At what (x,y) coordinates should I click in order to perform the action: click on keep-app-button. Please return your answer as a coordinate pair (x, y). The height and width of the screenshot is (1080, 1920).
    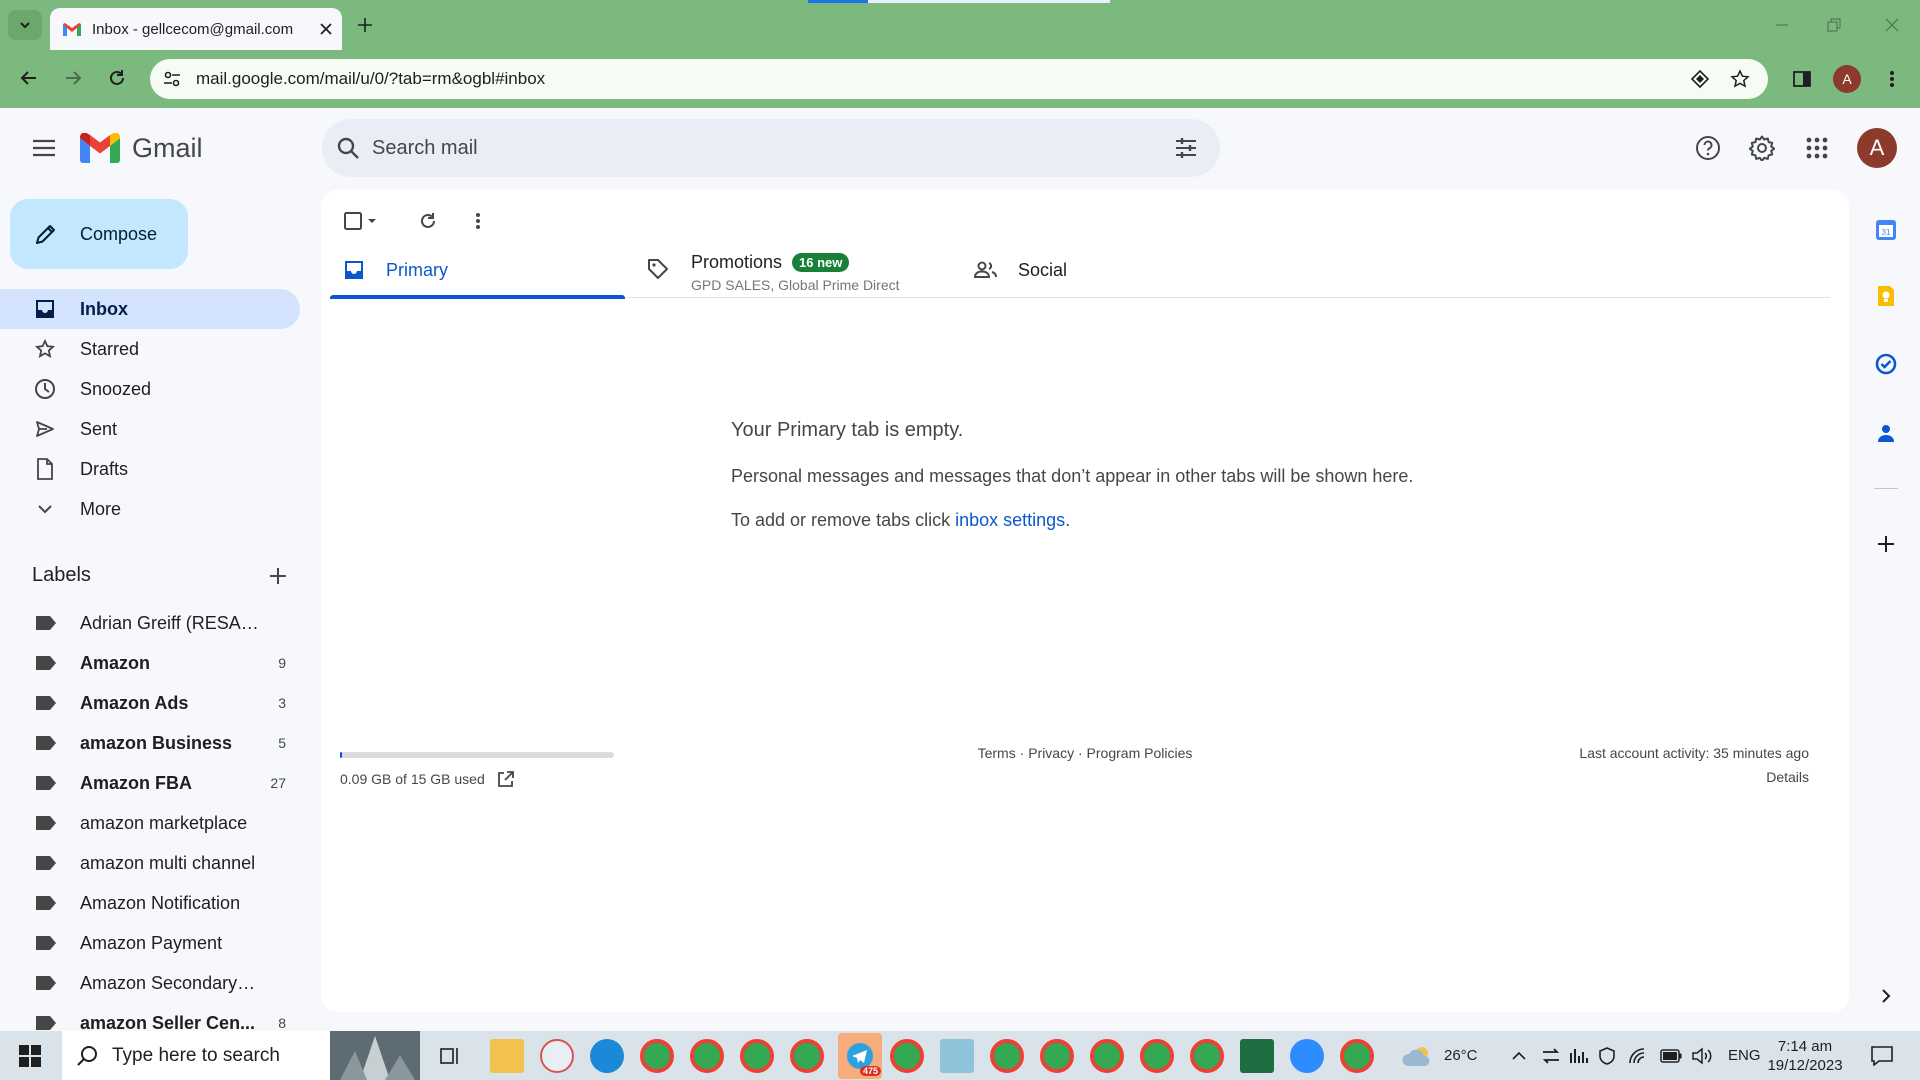
    Looking at the image, I should click on (1886, 296).